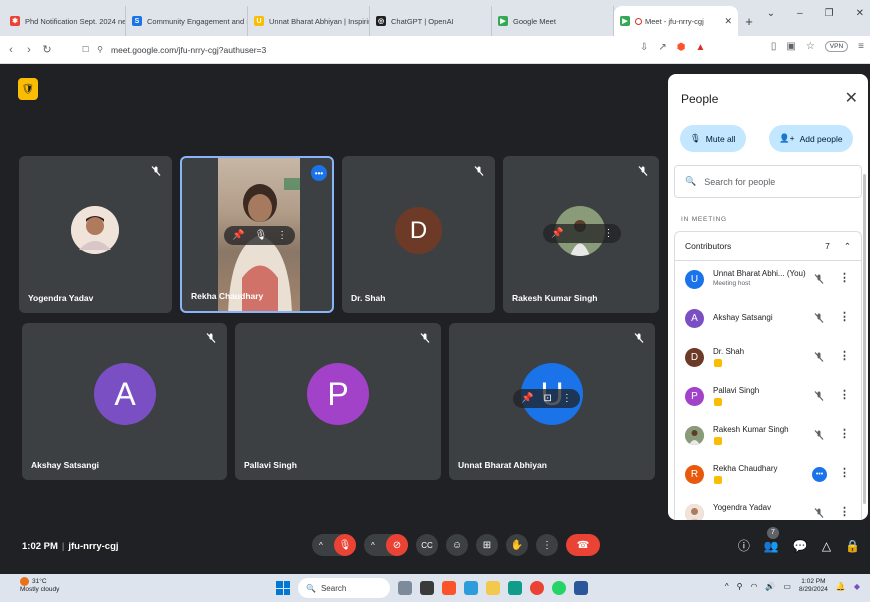  What do you see at coordinates (768, 358) in the screenshot?
I see `list-item: D Dr. Shah ⋮` at bounding box center [768, 358].